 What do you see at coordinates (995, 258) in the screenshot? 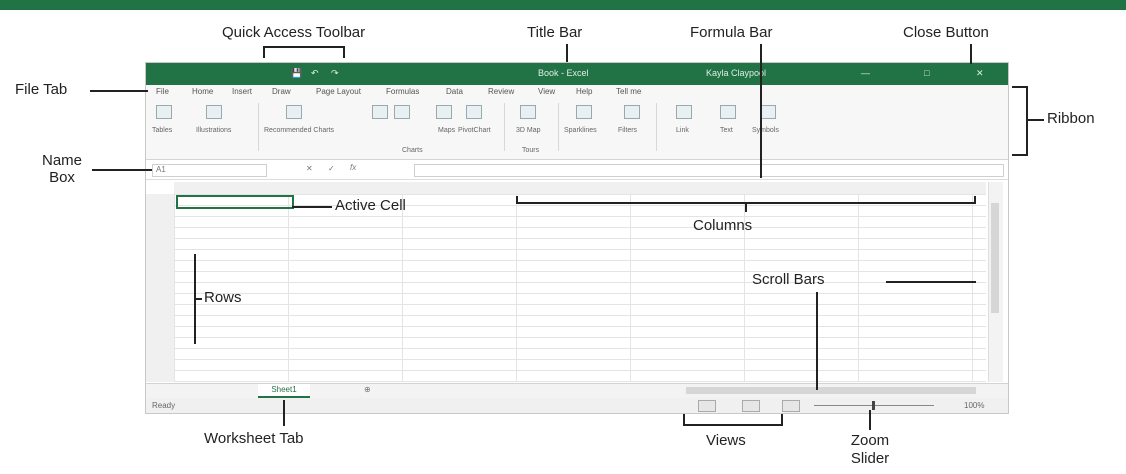
I see `vertical-scroll-thumb` at bounding box center [995, 258].